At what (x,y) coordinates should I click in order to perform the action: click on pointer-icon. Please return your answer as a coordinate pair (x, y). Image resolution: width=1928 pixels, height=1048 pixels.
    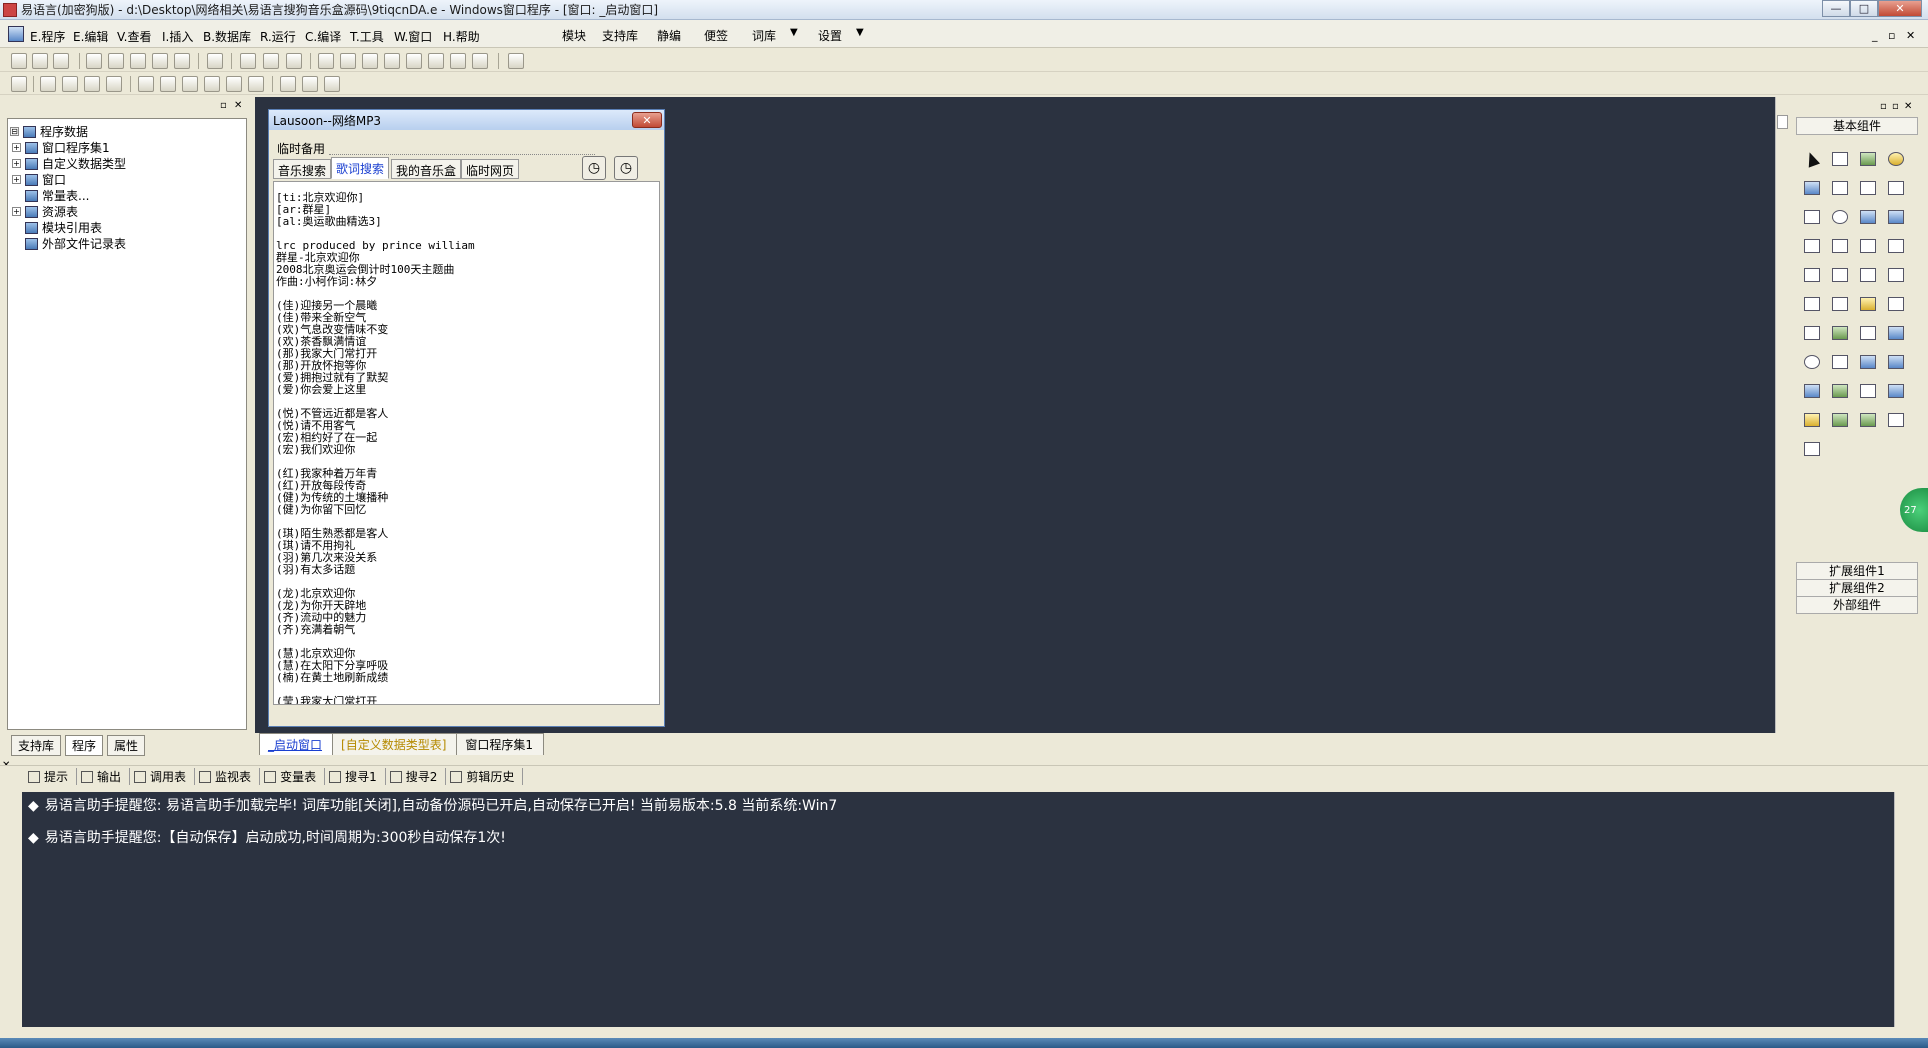
    Looking at the image, I should click on (1812, 159).